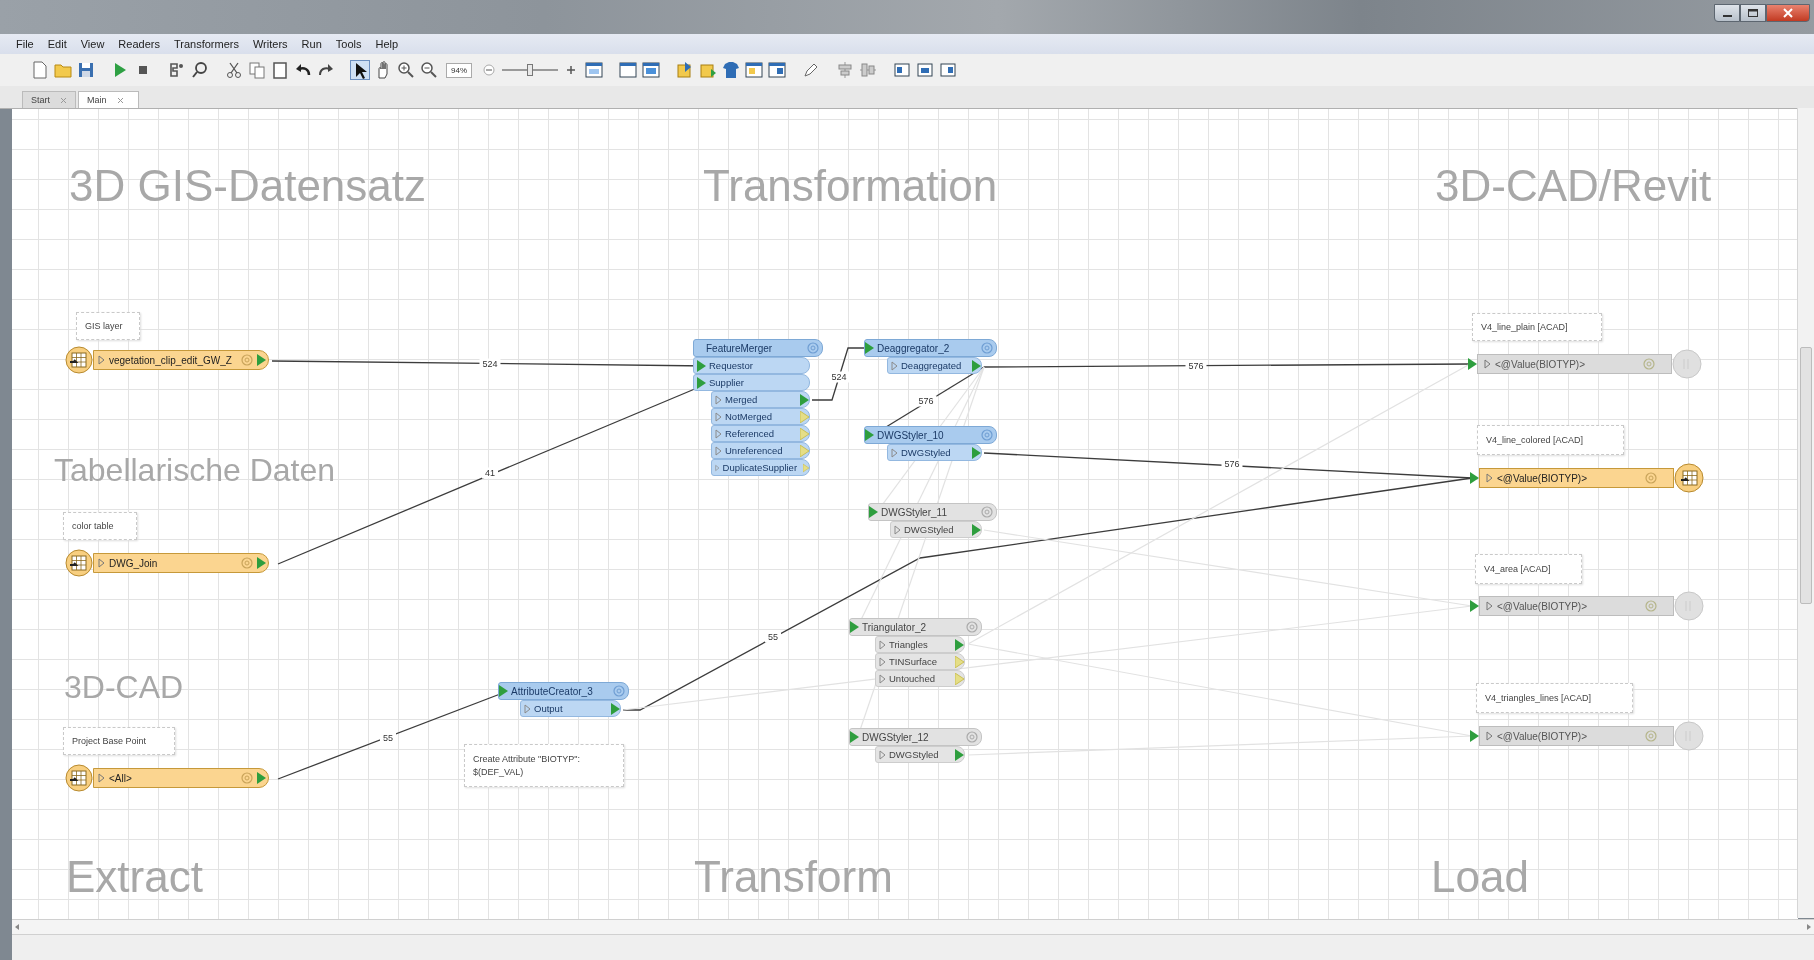 The image size is (1814, 960). What do you see at coordinates (280, 70) in the screenshot?
I see `paste-icon` at bounding box center [280, 70].